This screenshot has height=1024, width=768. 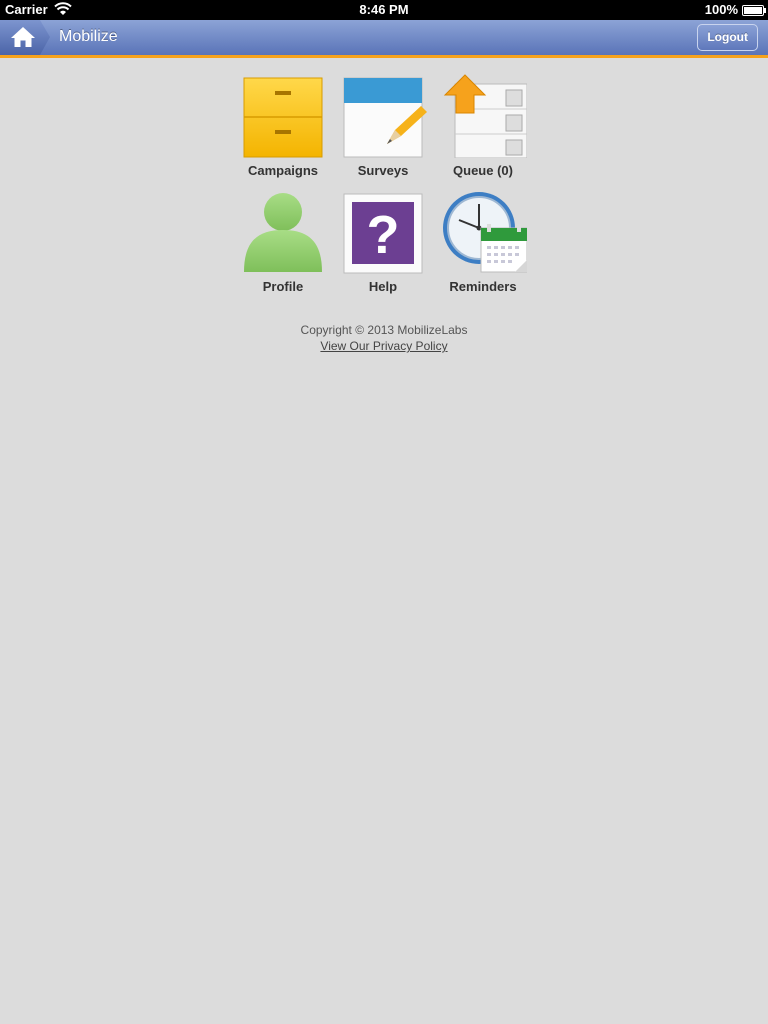 What do you see at coordinates (754, 10) in the screenshot?
I see `battery-icon` at bounding box center [754, 10].